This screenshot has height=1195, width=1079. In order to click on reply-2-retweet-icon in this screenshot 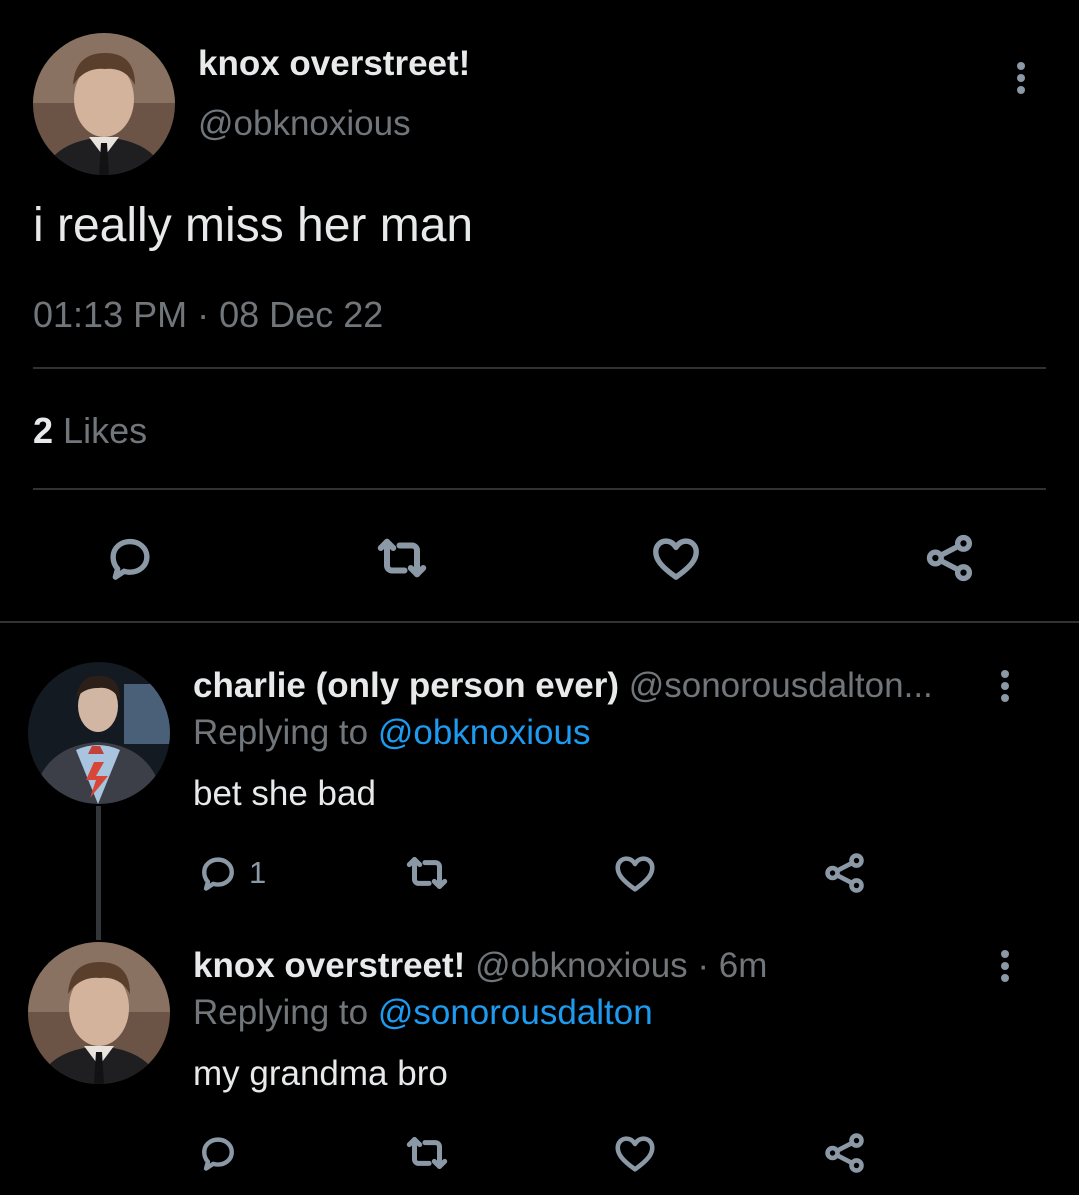, I will do `click(427, 1153)`.